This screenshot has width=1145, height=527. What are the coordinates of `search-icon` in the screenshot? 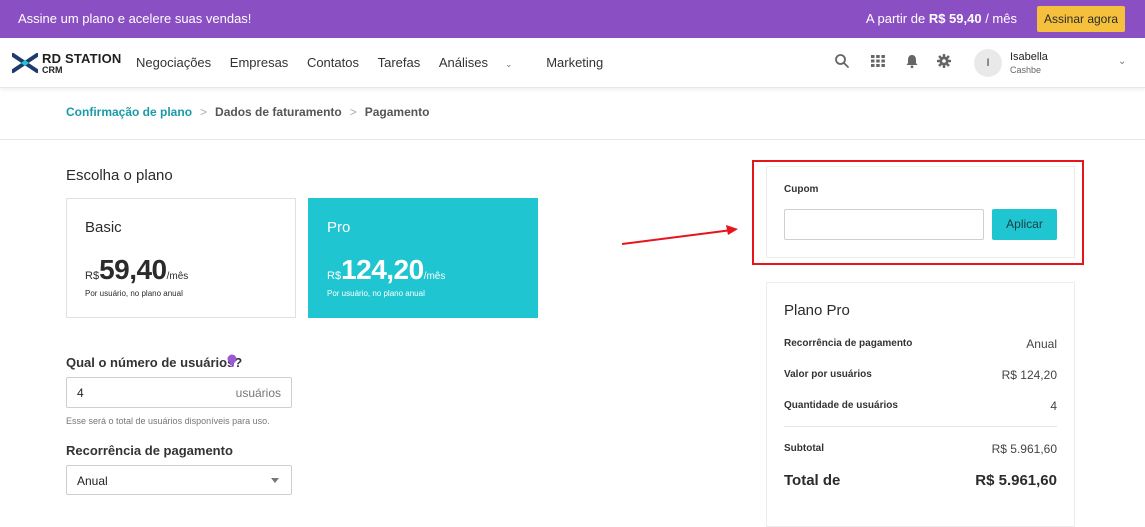 It's located at (842, 61).